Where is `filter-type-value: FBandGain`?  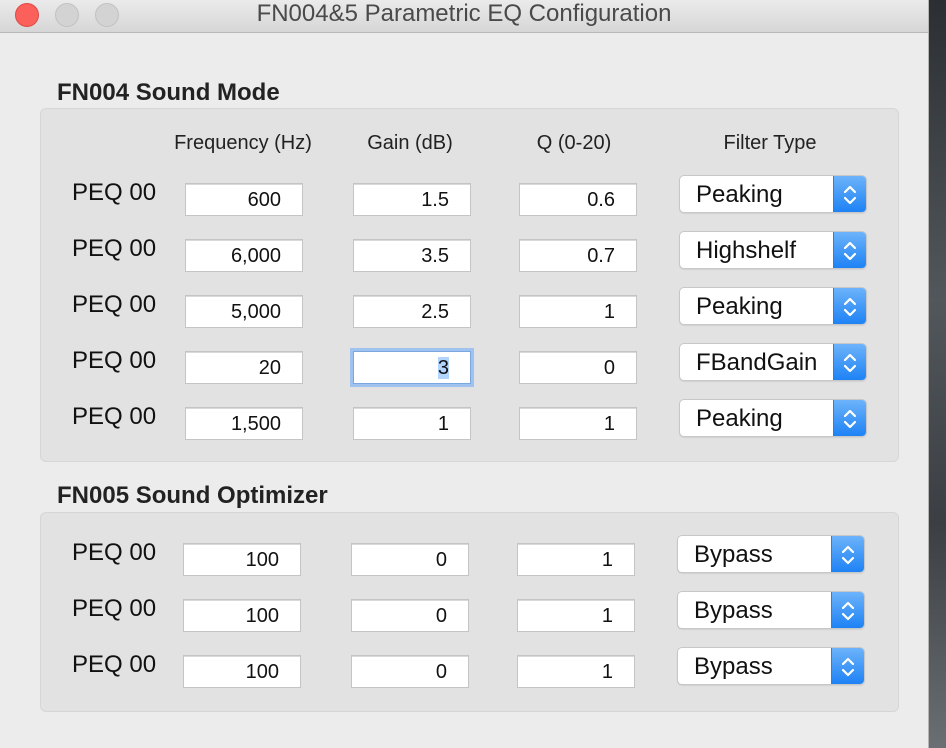 filter-type-value: FBandGain is located at coordinates (757, 362).